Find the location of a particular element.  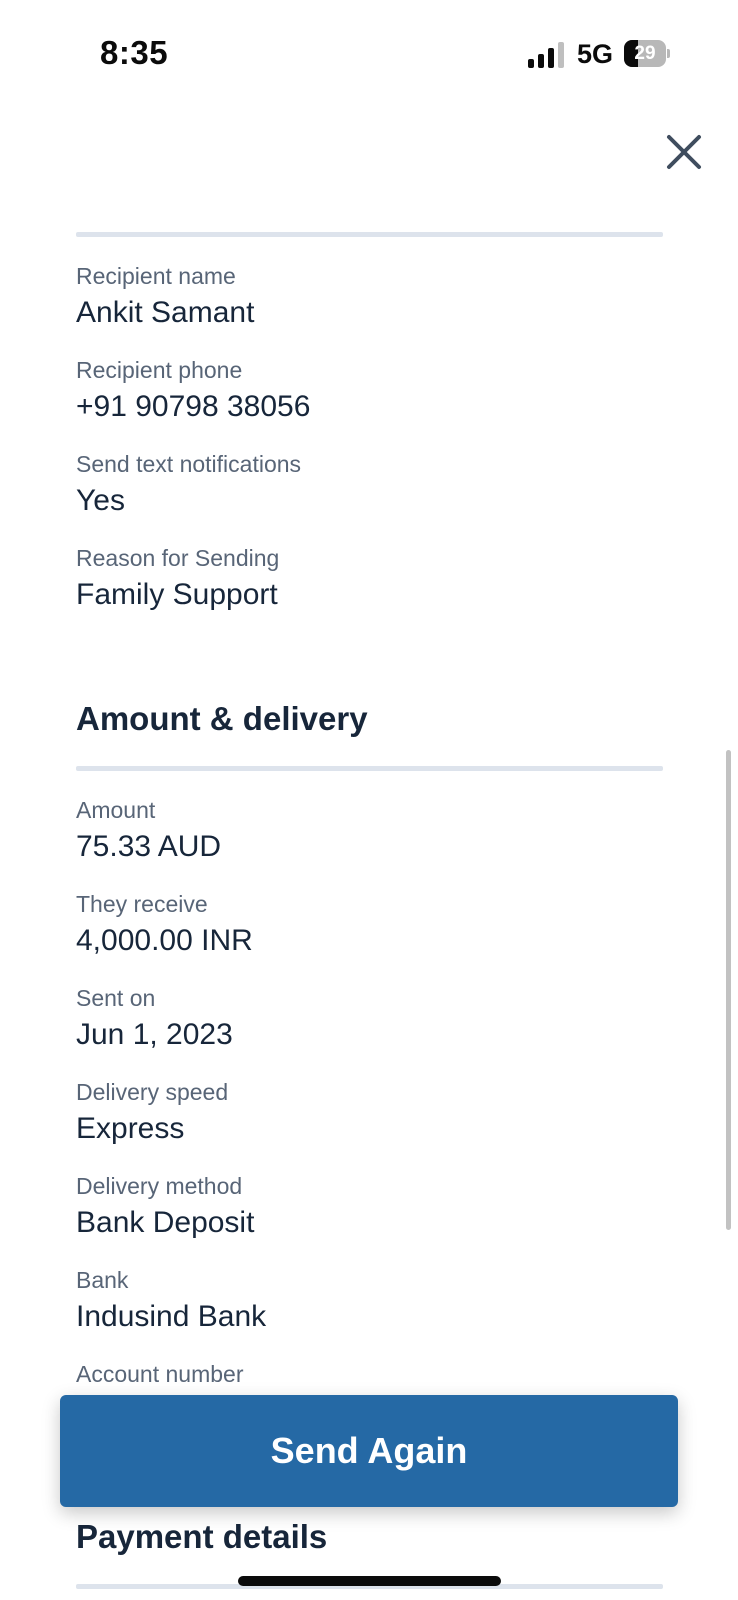

field-label: Account number is located at coordinates (160, 1374).